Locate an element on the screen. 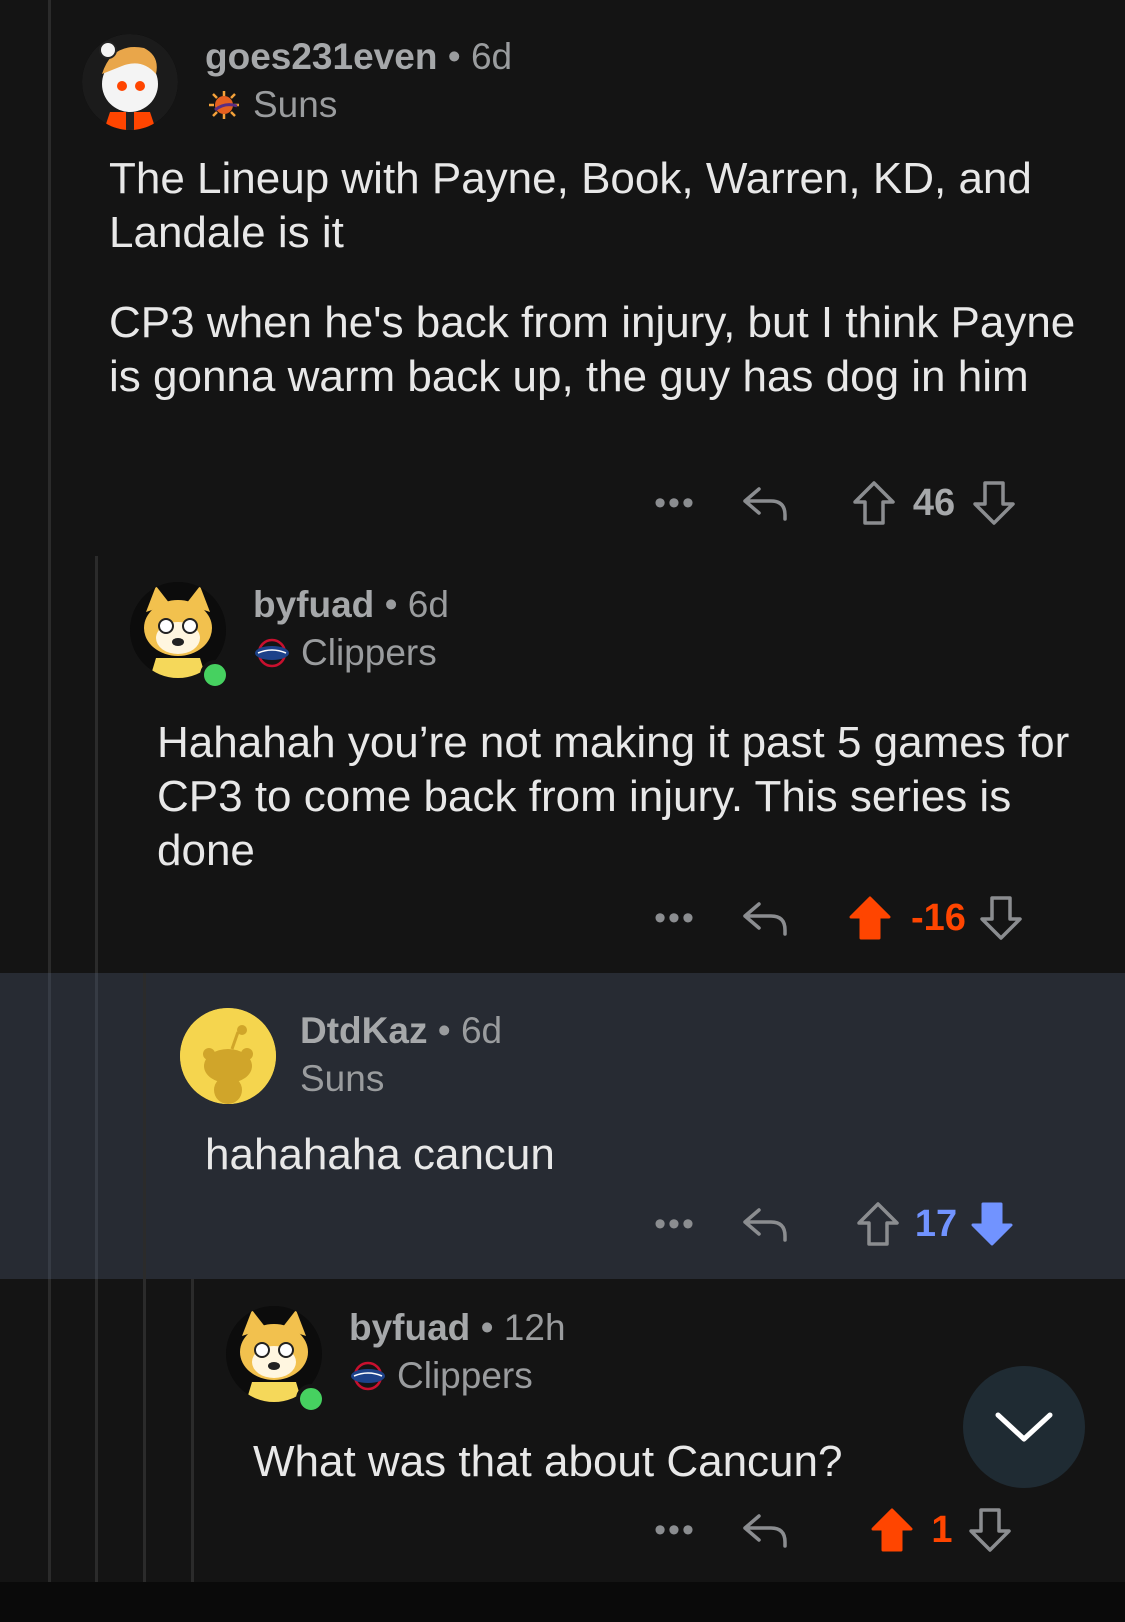 The image size is (1125, 1622). user-line: DtdKaz • 6d is located at coordinates (401, 1031).